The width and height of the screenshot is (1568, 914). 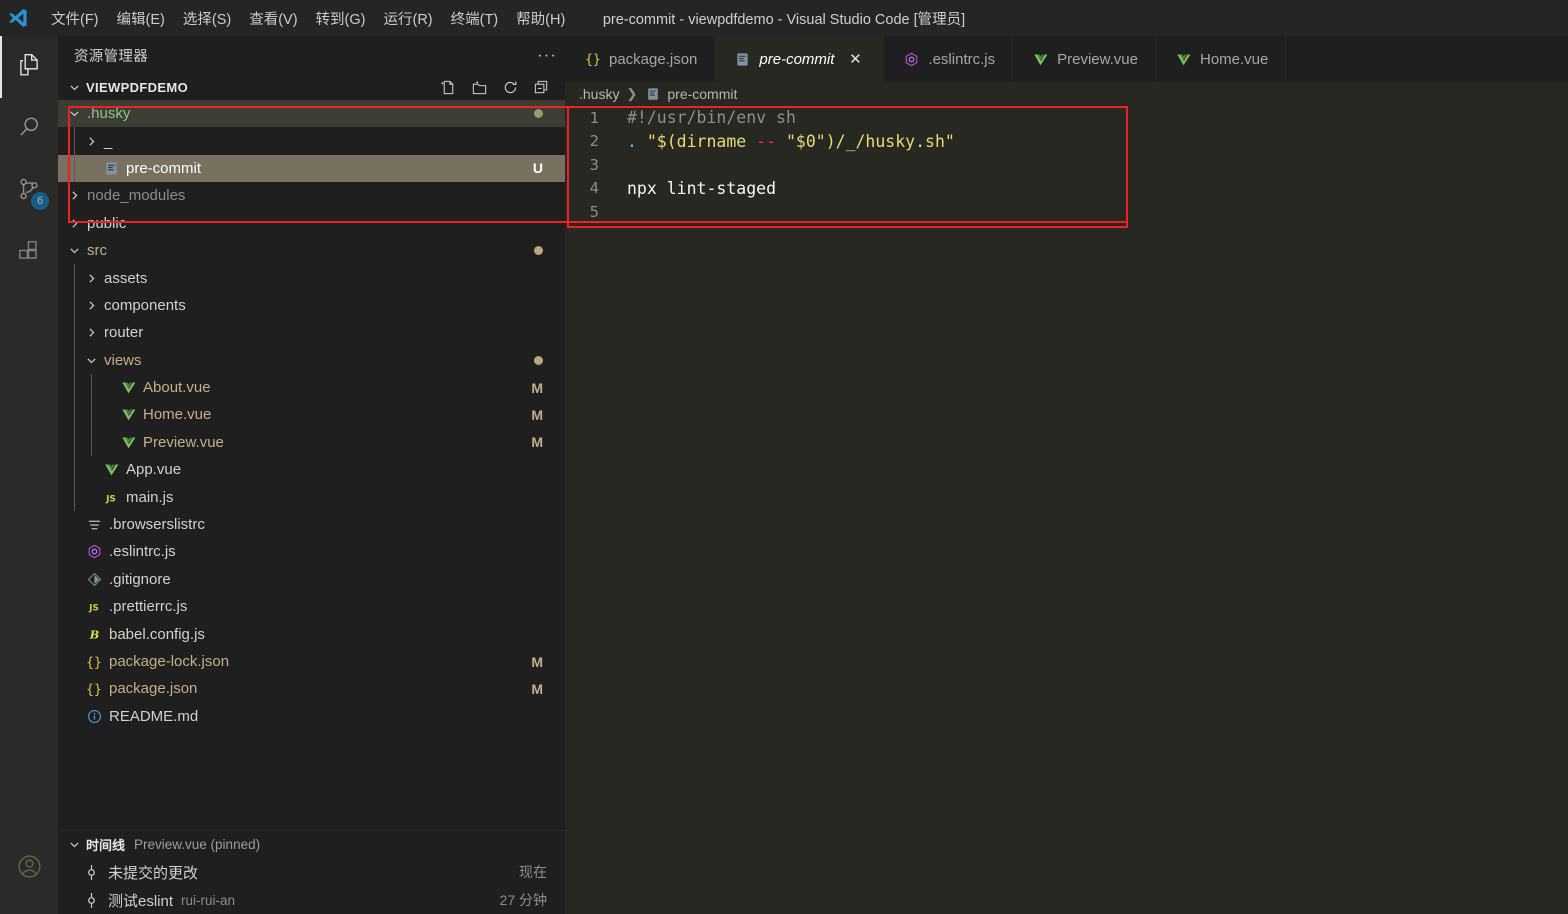 What do you see at coordinates (311, 278) in the screenshot?
I see `tree-row-assets: assets` at bounding box center [311, 278].